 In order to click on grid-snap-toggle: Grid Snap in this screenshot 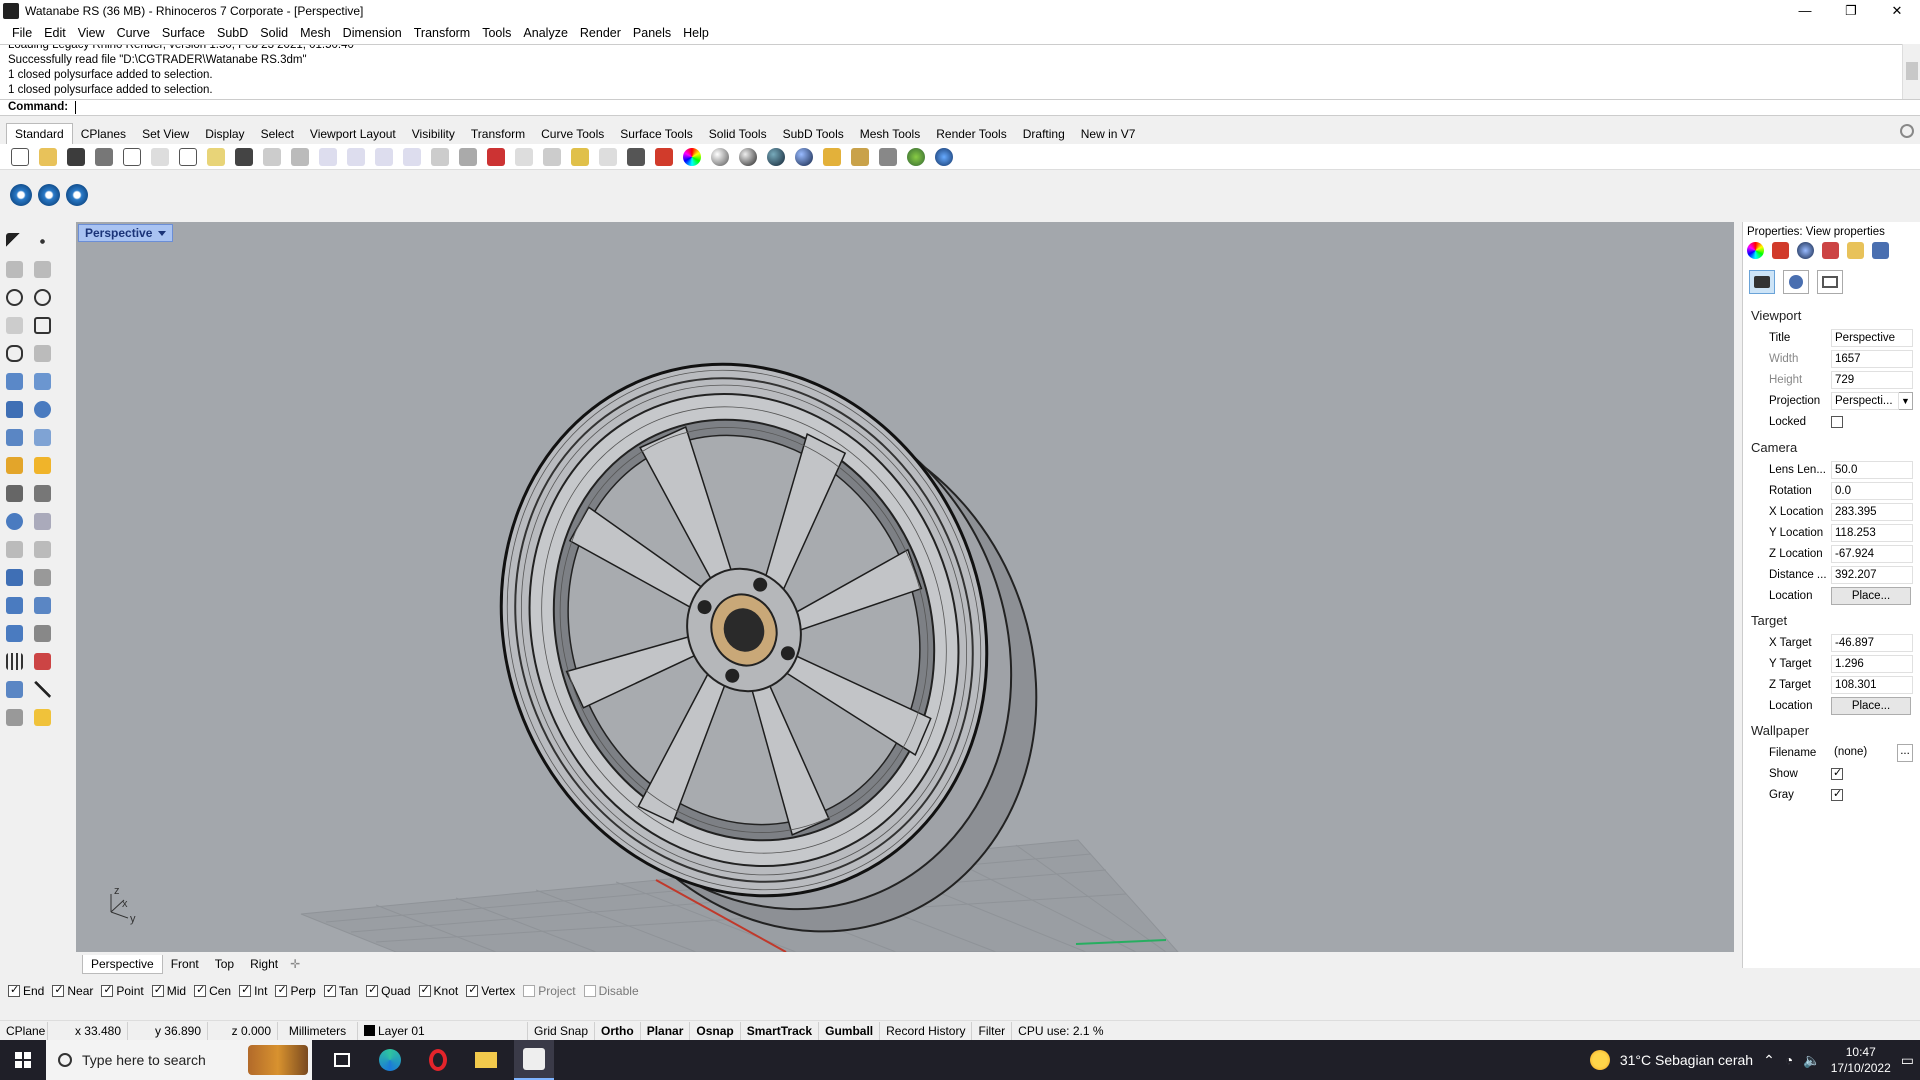, I will do `click(562, 1030)`.